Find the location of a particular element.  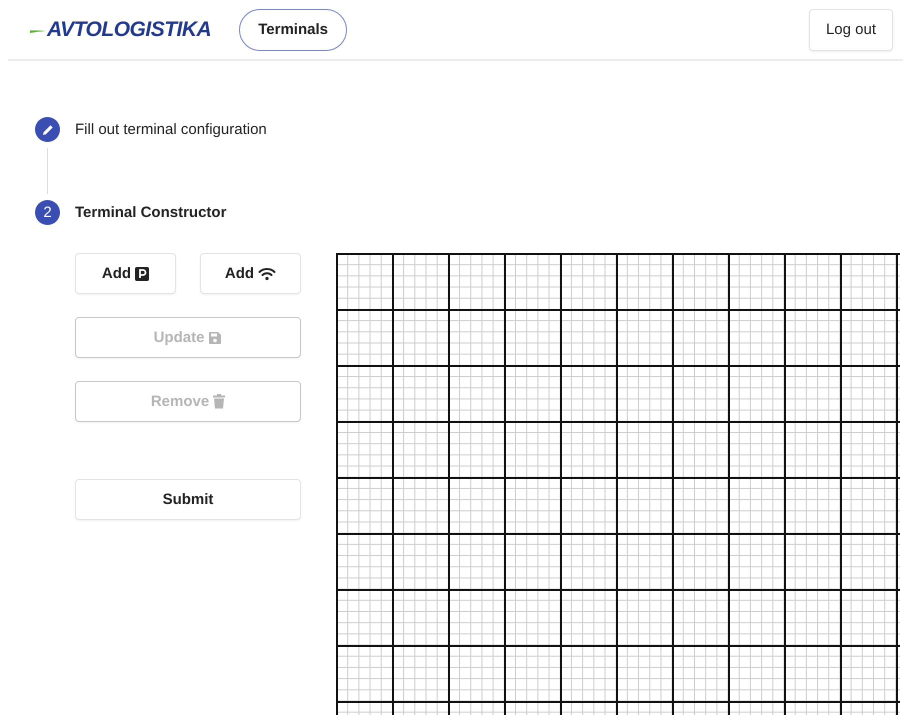

submit-button: Submit is located at coordinates (188, 499).